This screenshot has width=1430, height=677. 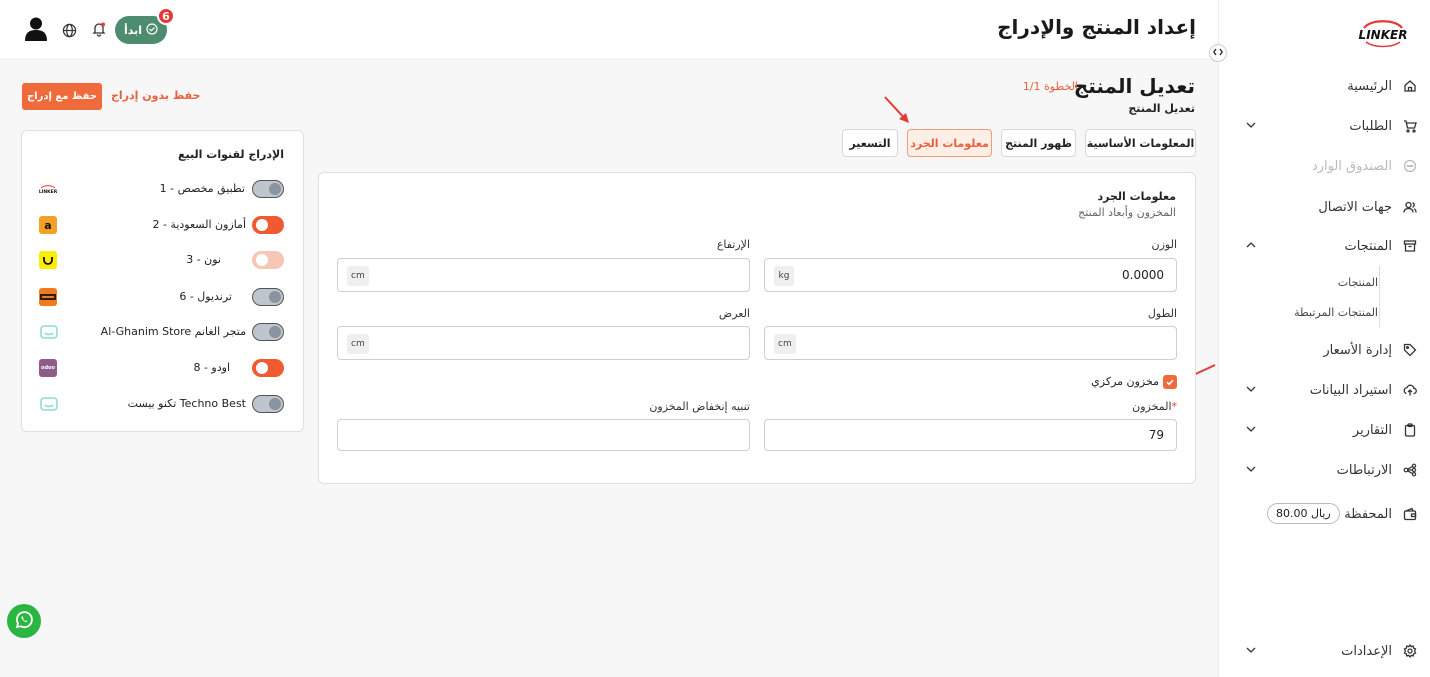 I want to click on sidebar-item-label: الطلبات, so click(x=1370, y=126).